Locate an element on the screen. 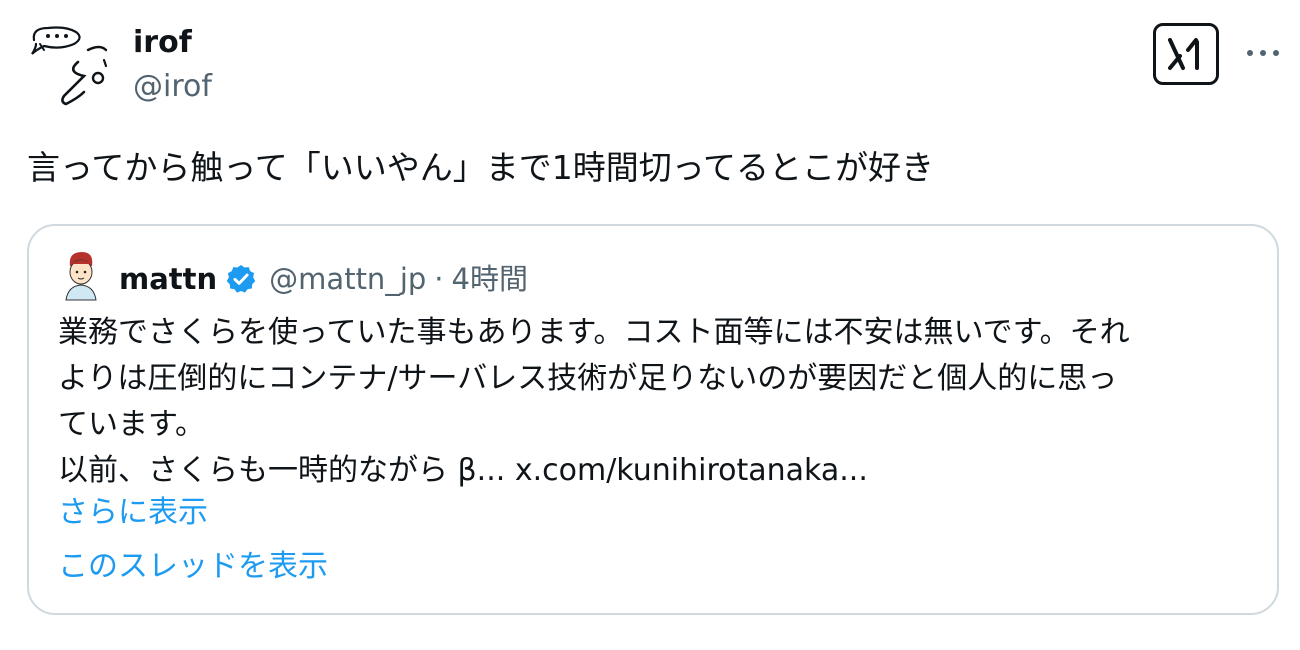  x-logo-glyph is located at coordinates (1183, 54).